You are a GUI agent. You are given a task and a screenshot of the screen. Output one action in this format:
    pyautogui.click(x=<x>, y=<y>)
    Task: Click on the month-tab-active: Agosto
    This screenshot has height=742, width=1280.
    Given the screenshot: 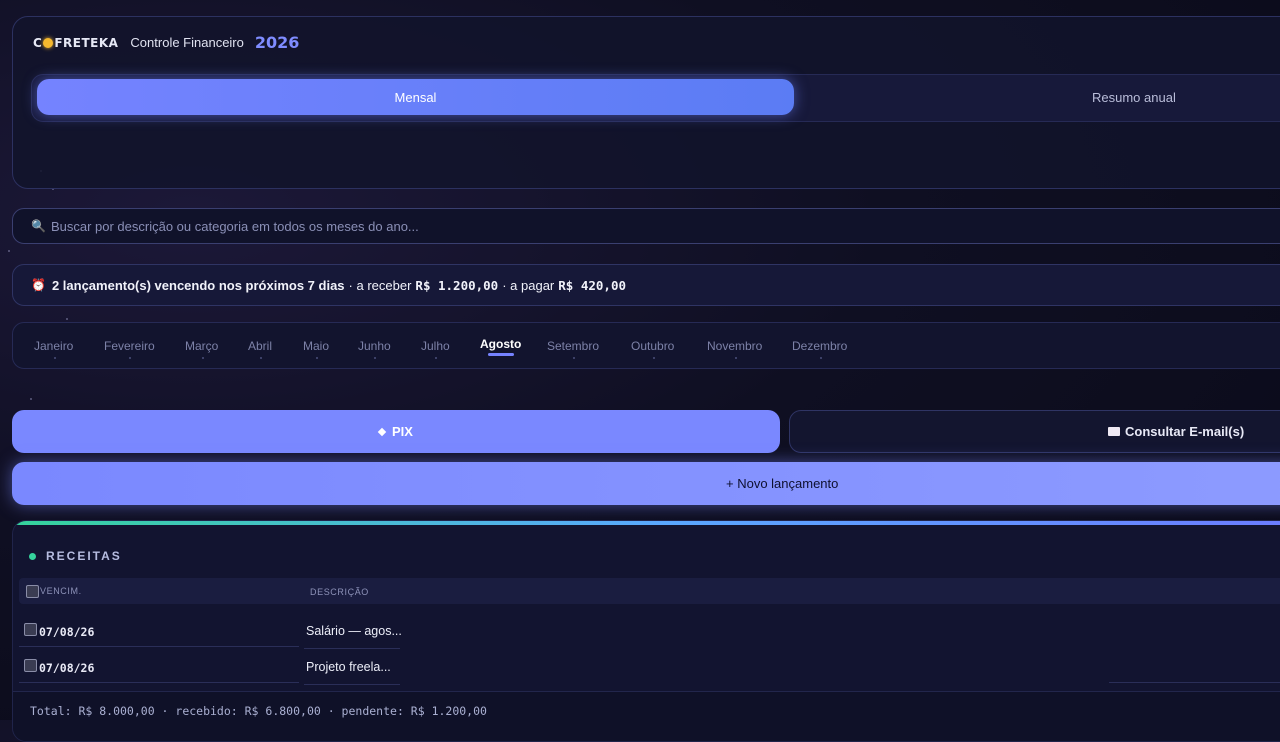 What is the action you would take?
    pyautogui.click(x=500, y=343)
    